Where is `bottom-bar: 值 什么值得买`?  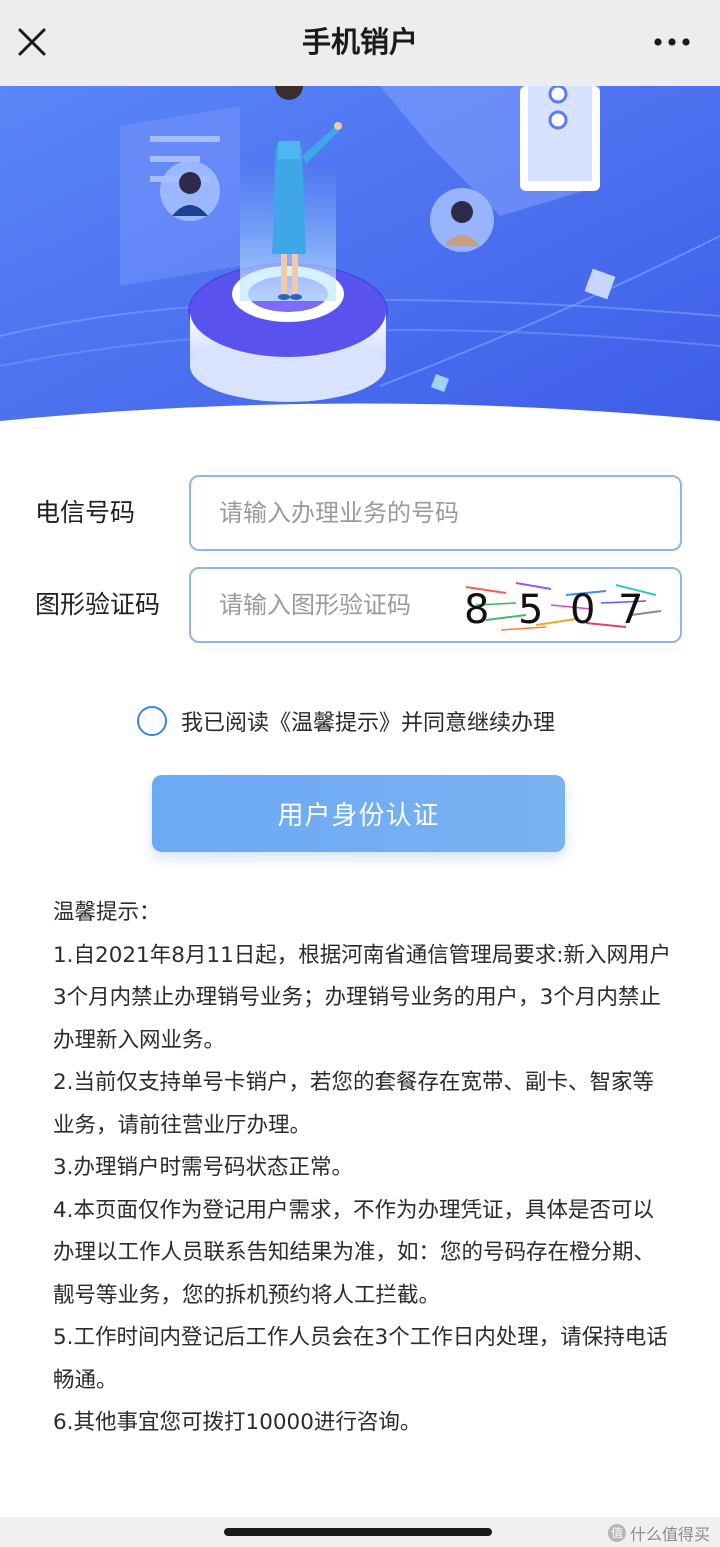 bottom-bar: 值 什么值得买 is located at coordinates (360, 1532).